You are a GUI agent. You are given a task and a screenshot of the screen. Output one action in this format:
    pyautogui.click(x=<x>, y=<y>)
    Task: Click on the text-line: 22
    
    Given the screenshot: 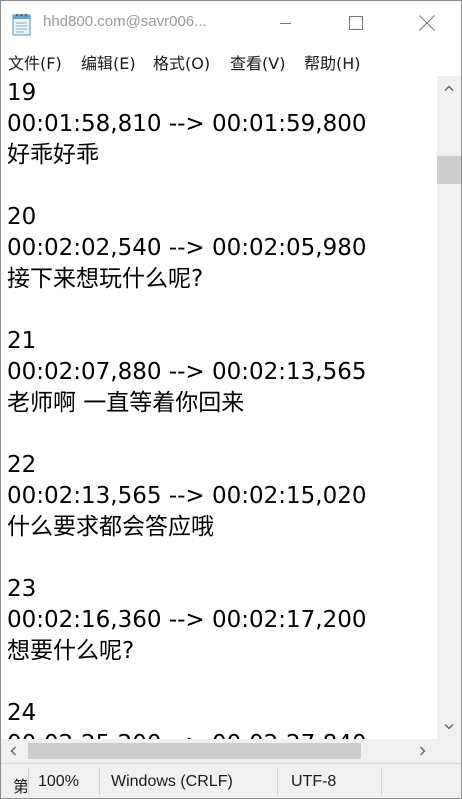 What is the action you would take?
    pyautogui.click(x=22, y=465)
    